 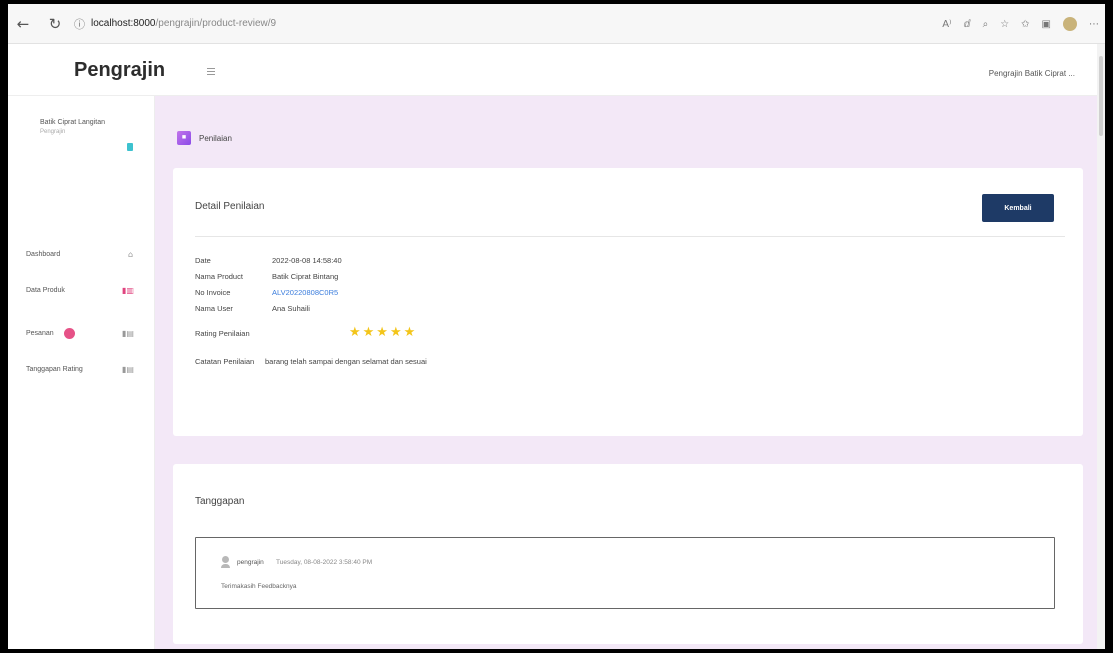 What do you see at coordinates (986, 24) in the screenshot?
I see `zoom-icon: ⌕` at bounding box center [986, 24].